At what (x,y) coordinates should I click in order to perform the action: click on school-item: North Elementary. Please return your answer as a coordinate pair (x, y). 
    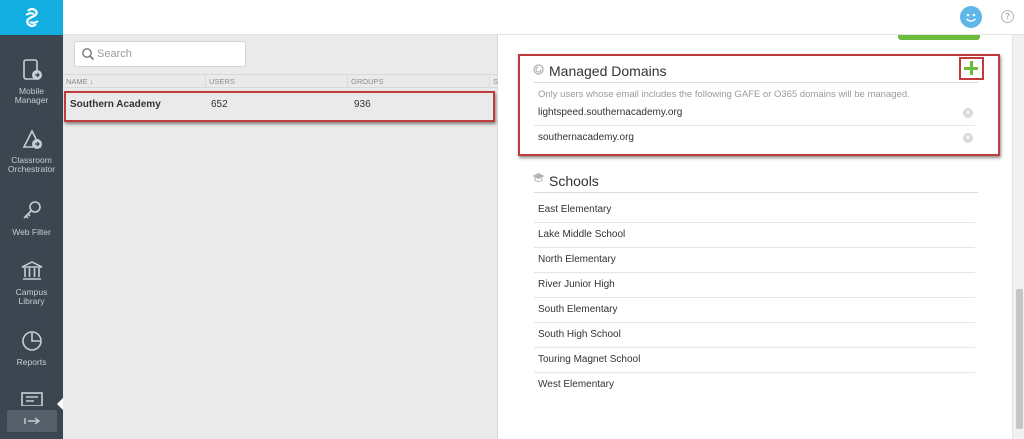
    Looking at the image, I should click on (754, 260).